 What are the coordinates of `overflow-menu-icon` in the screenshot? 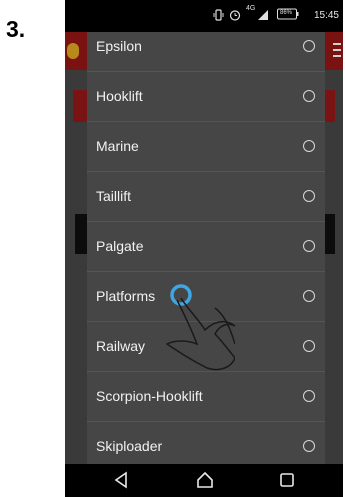 It's located at (337, 52).